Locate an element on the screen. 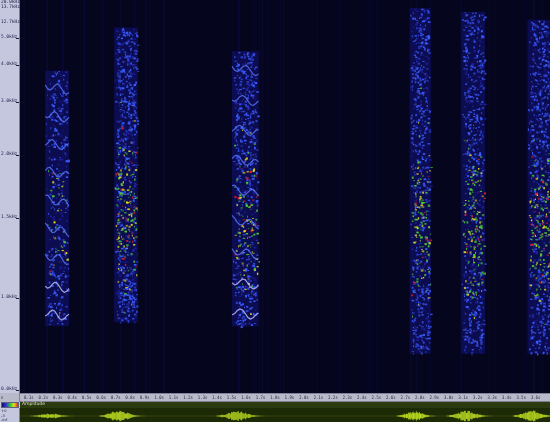 This screenshot has height=422, width=550. freq-axis-label: 5.0kHz is located at coordinates (9, 37).